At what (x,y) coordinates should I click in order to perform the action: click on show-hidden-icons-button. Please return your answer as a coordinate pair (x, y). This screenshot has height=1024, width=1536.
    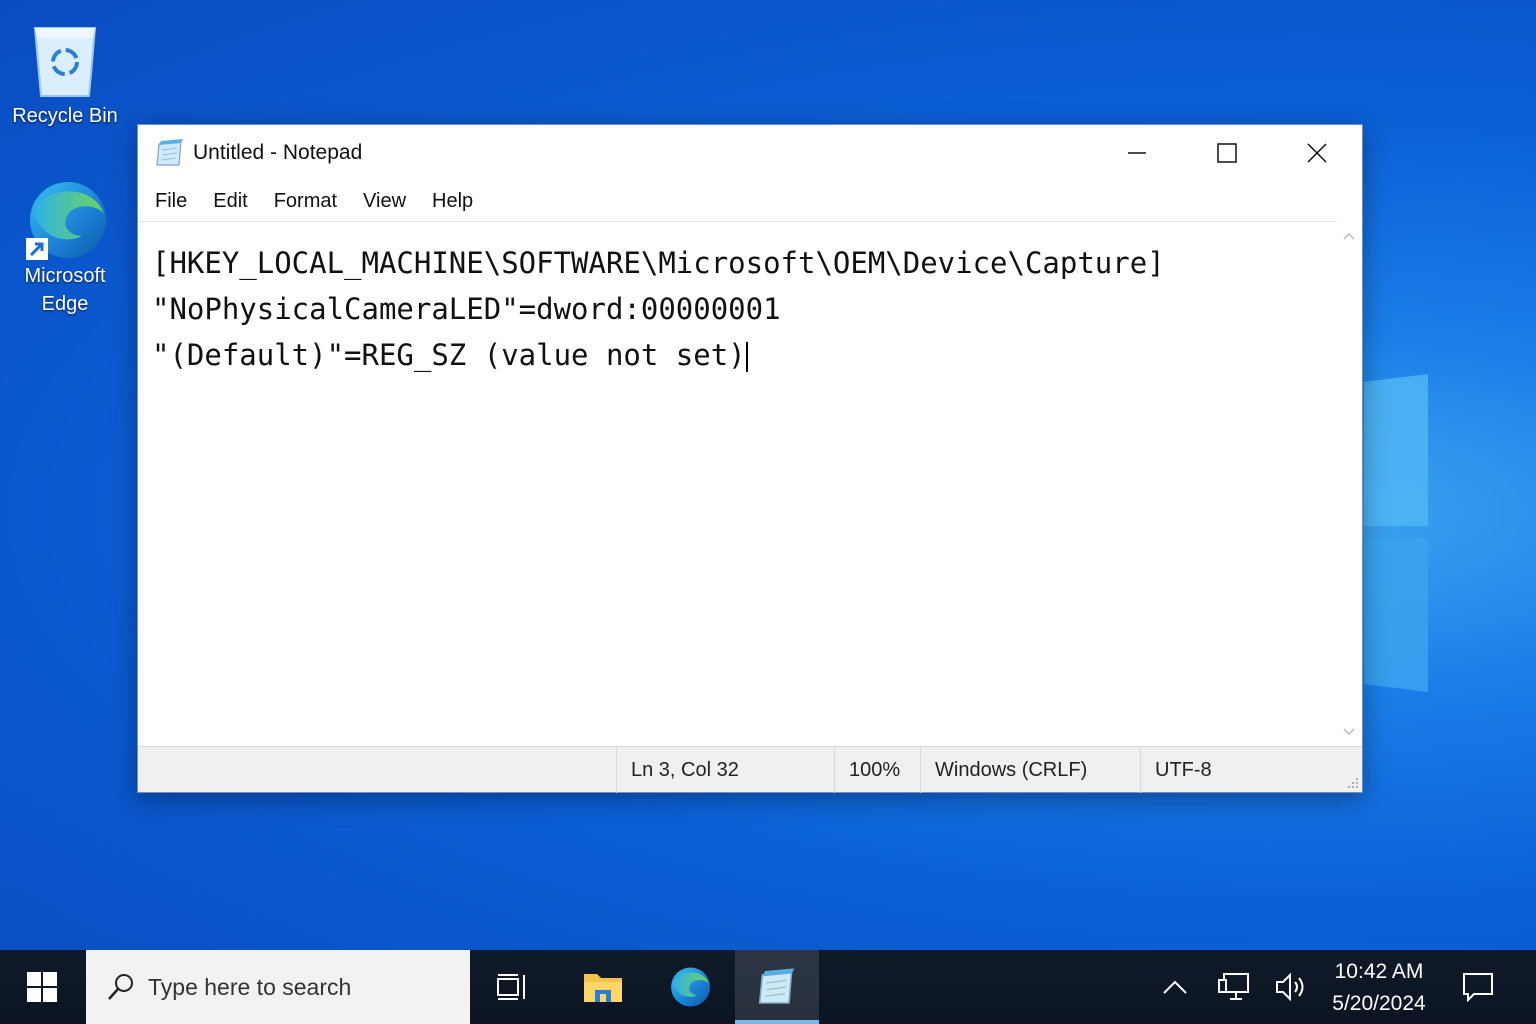
    Looking at the image, I should click on (1175, 987).